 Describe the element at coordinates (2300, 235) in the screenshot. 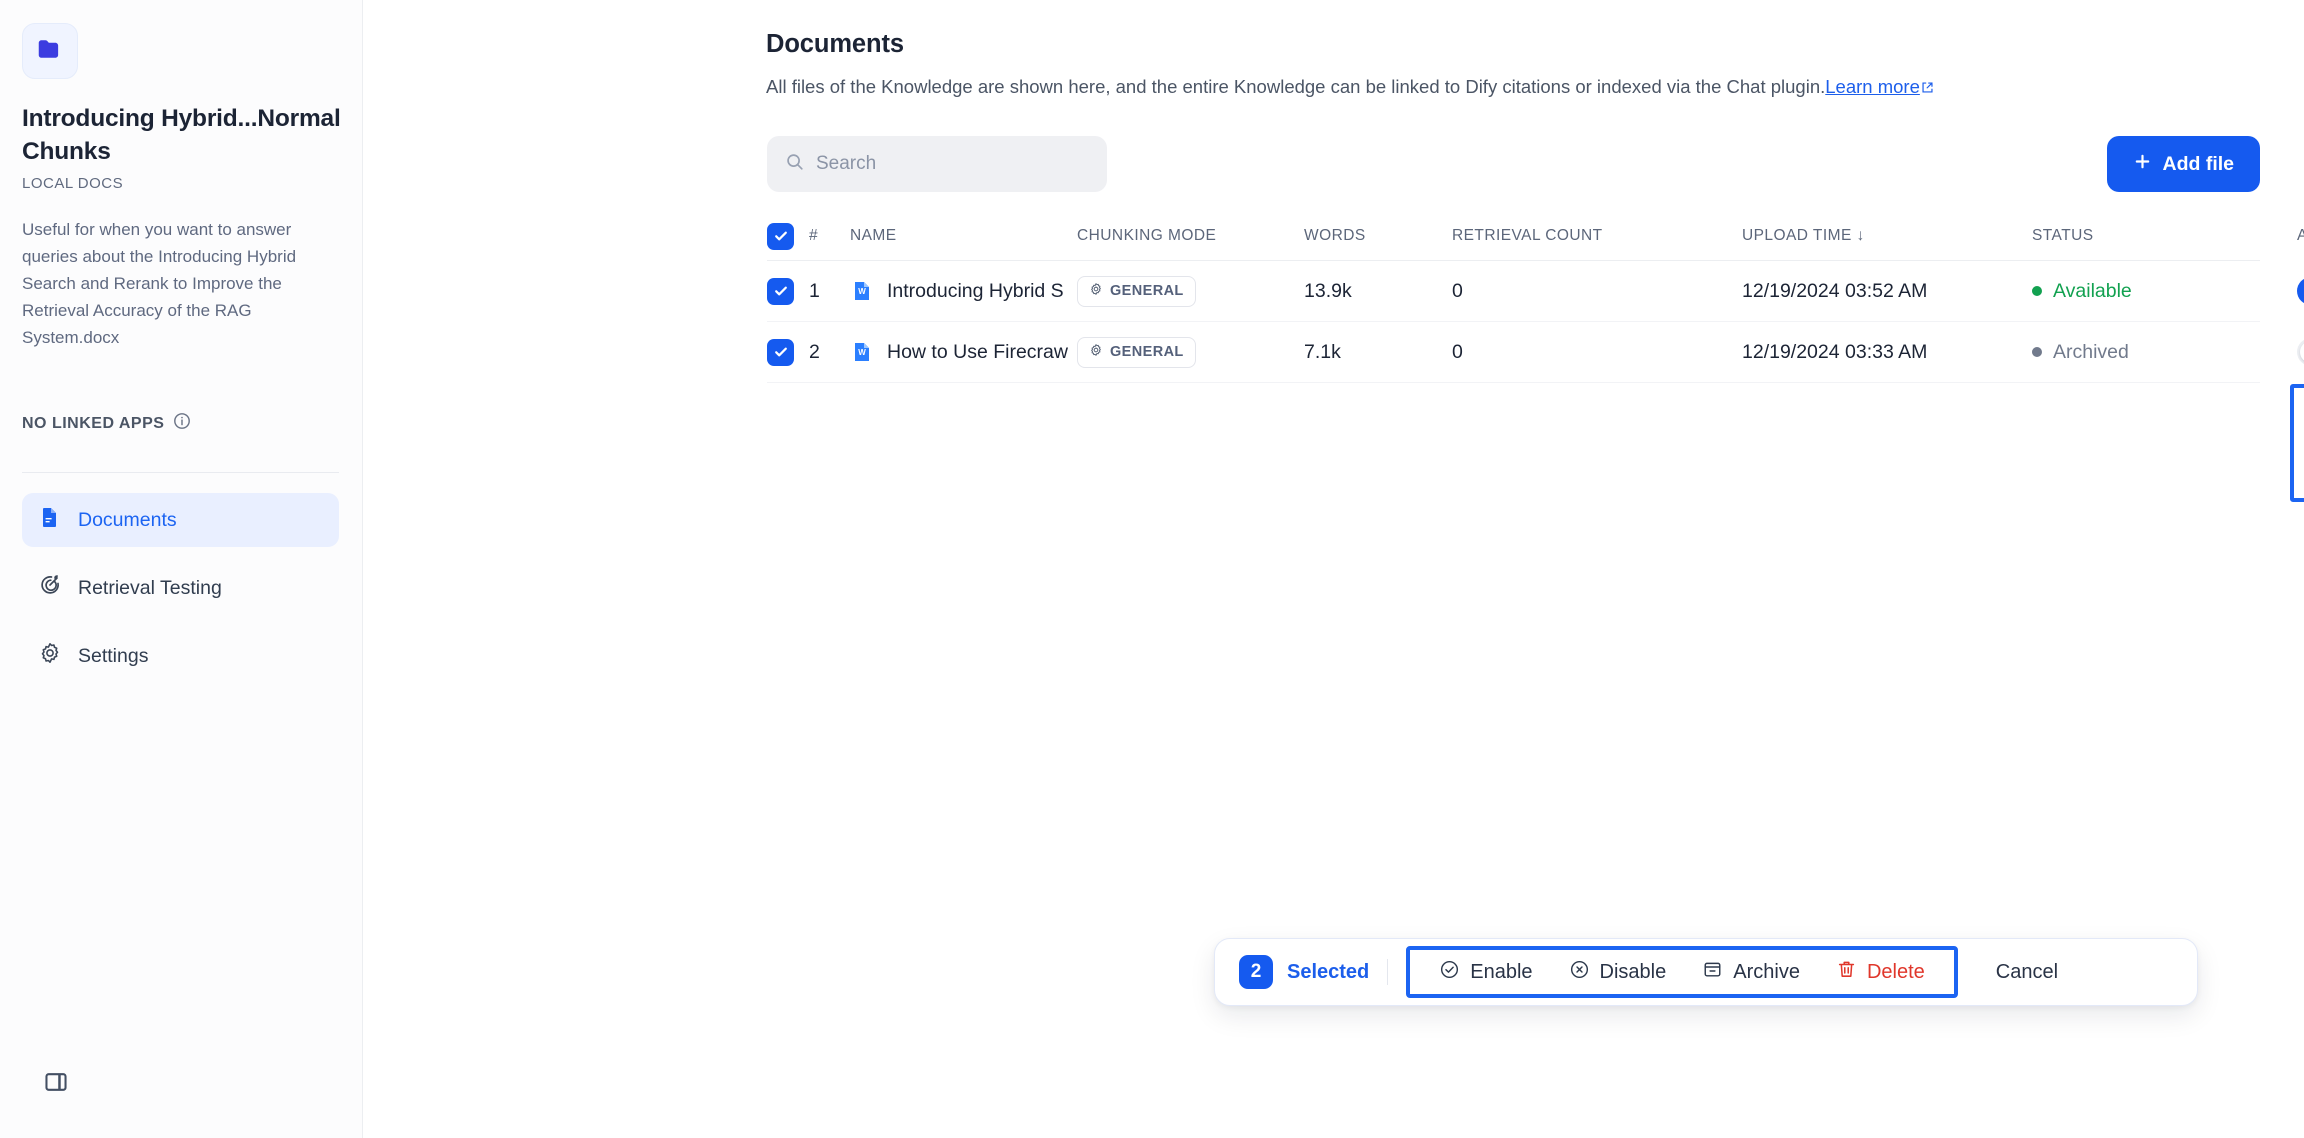

I see `column-header-action-label: ACTION` at that location.